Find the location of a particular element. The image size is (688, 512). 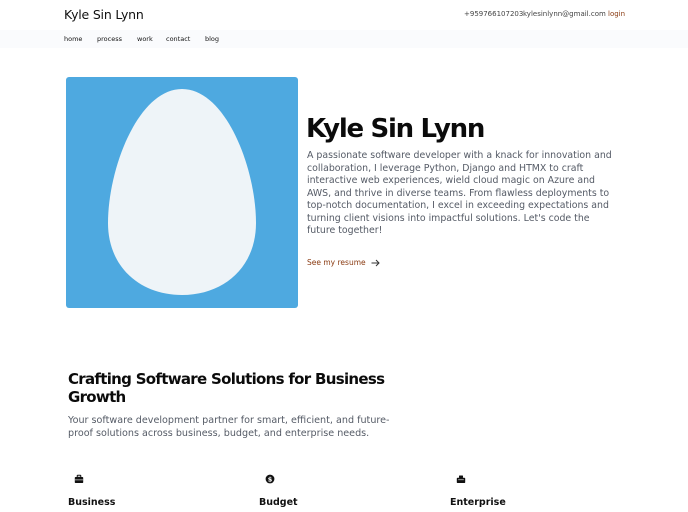

phone-number: +959766107203 is located at coordinates (494, 14).